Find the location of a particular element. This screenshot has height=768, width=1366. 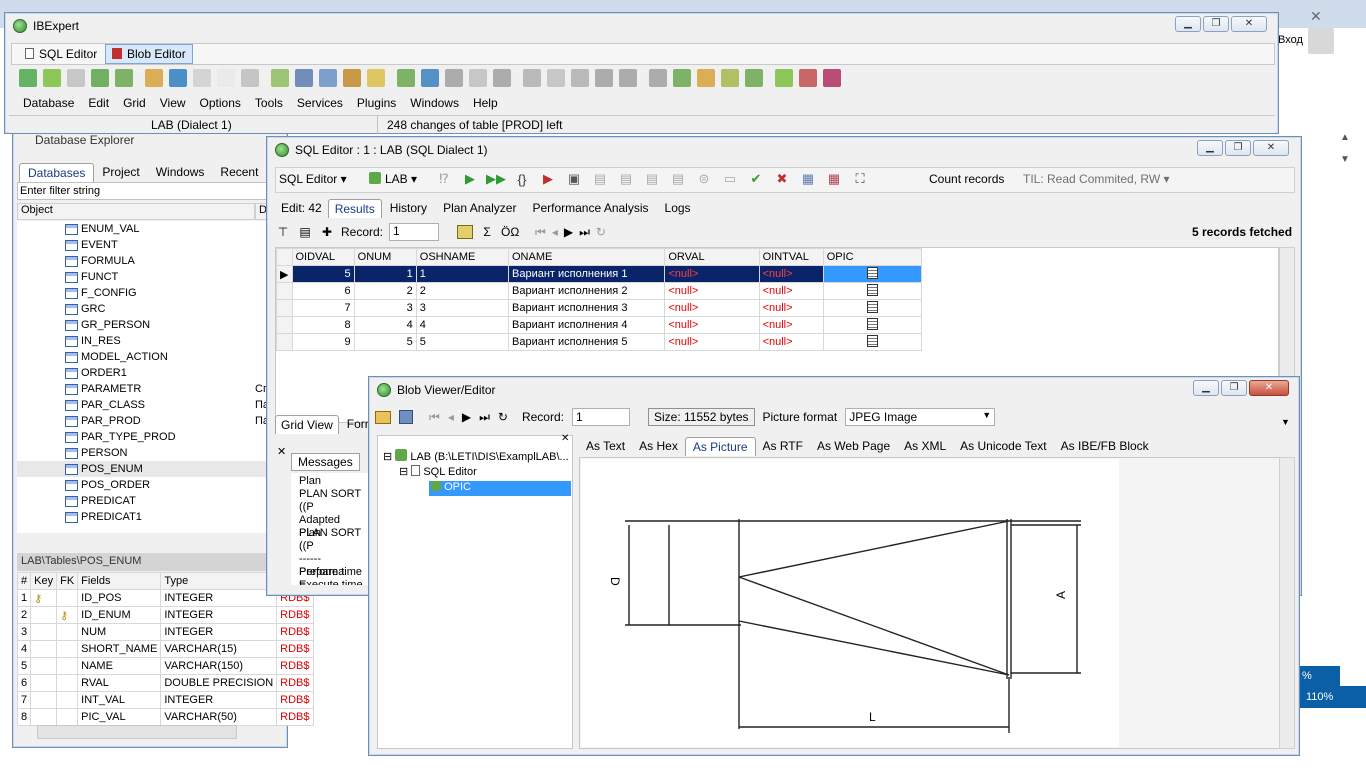

avatar is located at coordinates (1321, 41).